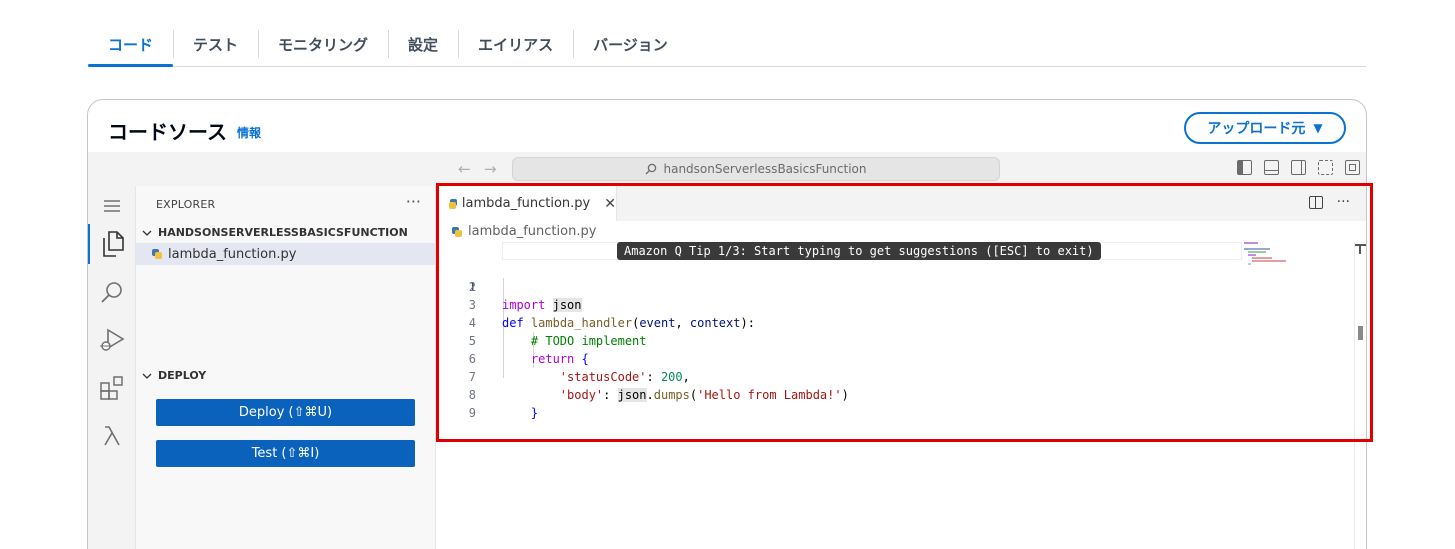 This screenshot has width=1455, height=549. Describe the element at coordinates (283, 232) in the screenshot. I see `folder-name: HANDSONSERVERLESSBASICSFUNCTION` at that location.